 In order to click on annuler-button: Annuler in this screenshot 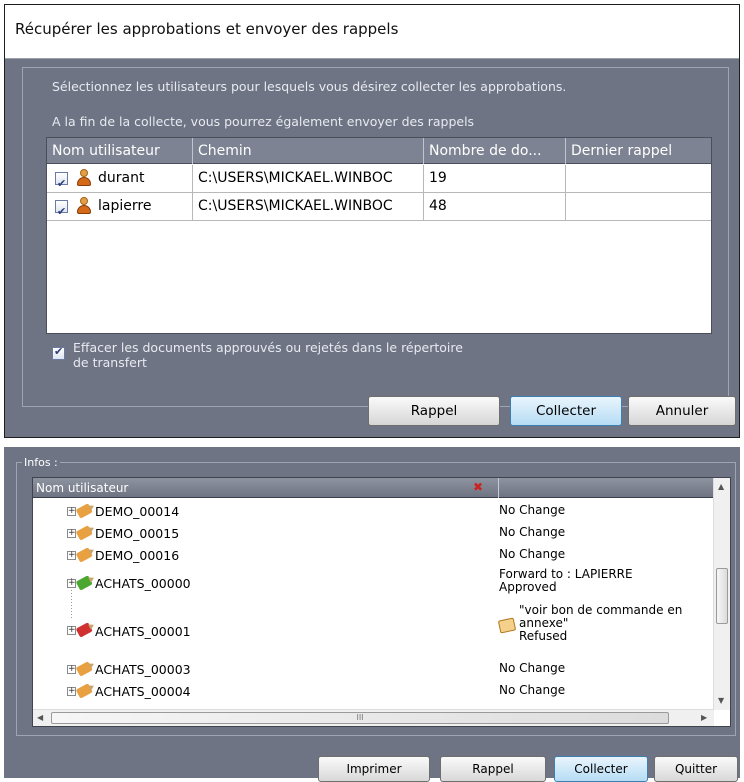, I will do `click(682, 411)`.